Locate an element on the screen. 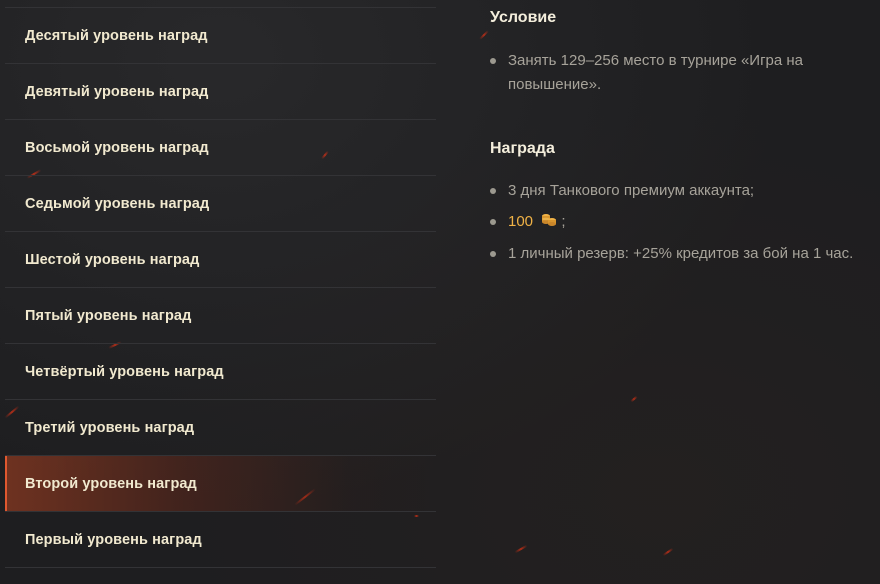 This screenshot has height=584, width=880. reward-level-label: Второй уровень наград is located at coordinates (111, 483).